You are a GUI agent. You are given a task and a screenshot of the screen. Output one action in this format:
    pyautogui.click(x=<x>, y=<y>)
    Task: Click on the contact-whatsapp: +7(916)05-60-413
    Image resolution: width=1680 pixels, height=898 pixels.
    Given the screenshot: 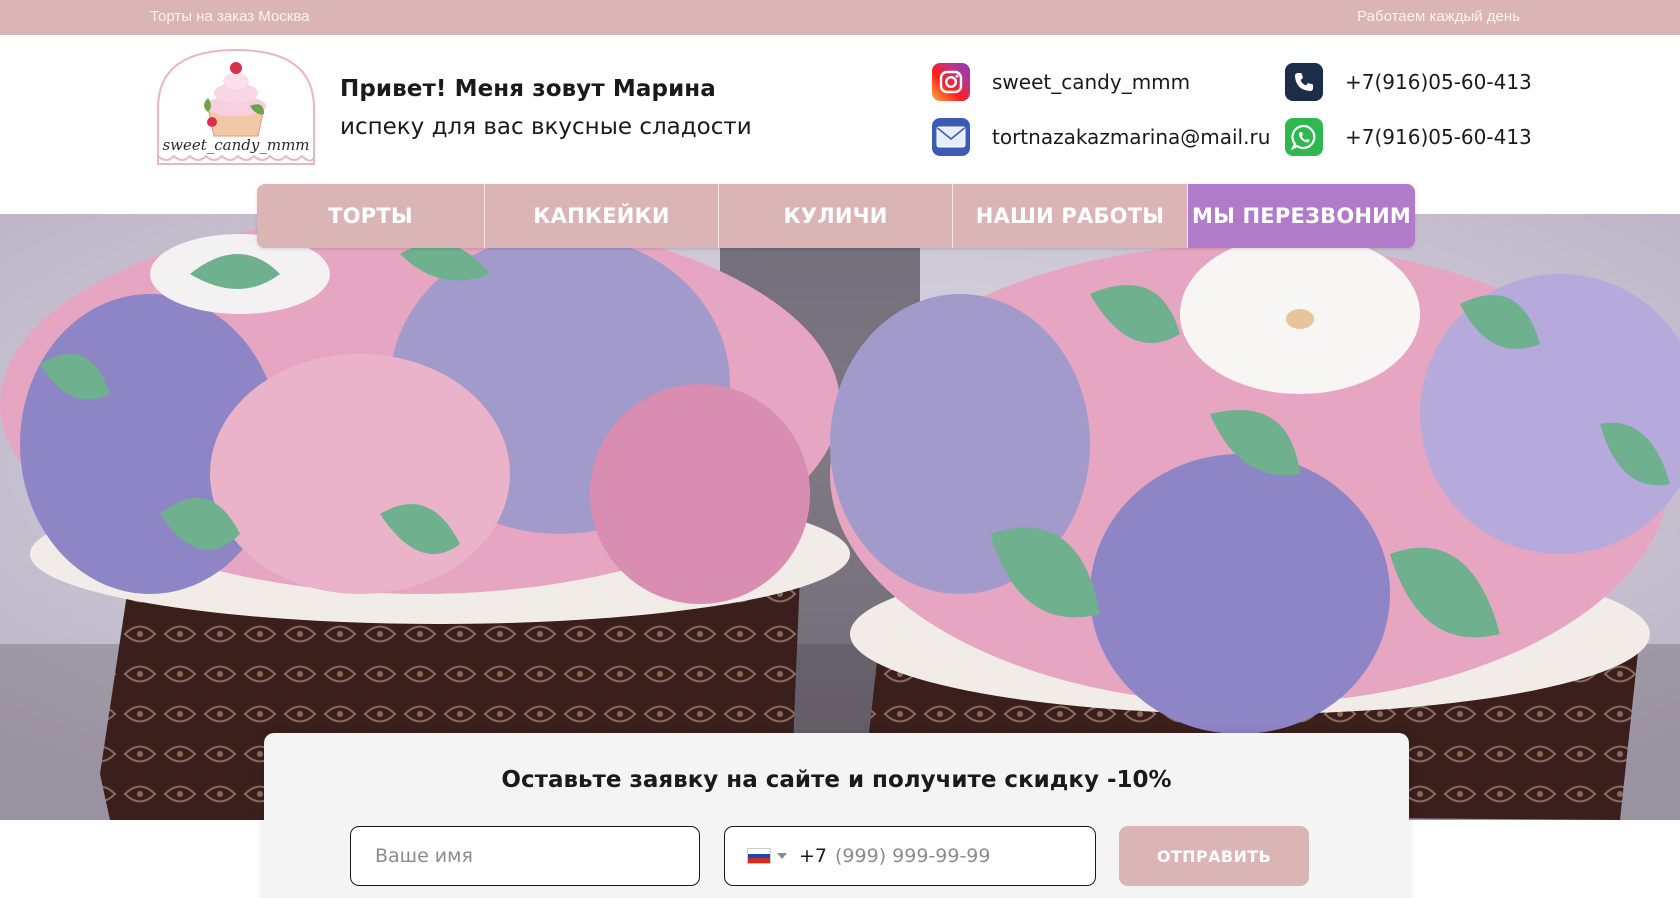 What is the action you would take?
    pyautogui.click(x=1408, y=137)
    